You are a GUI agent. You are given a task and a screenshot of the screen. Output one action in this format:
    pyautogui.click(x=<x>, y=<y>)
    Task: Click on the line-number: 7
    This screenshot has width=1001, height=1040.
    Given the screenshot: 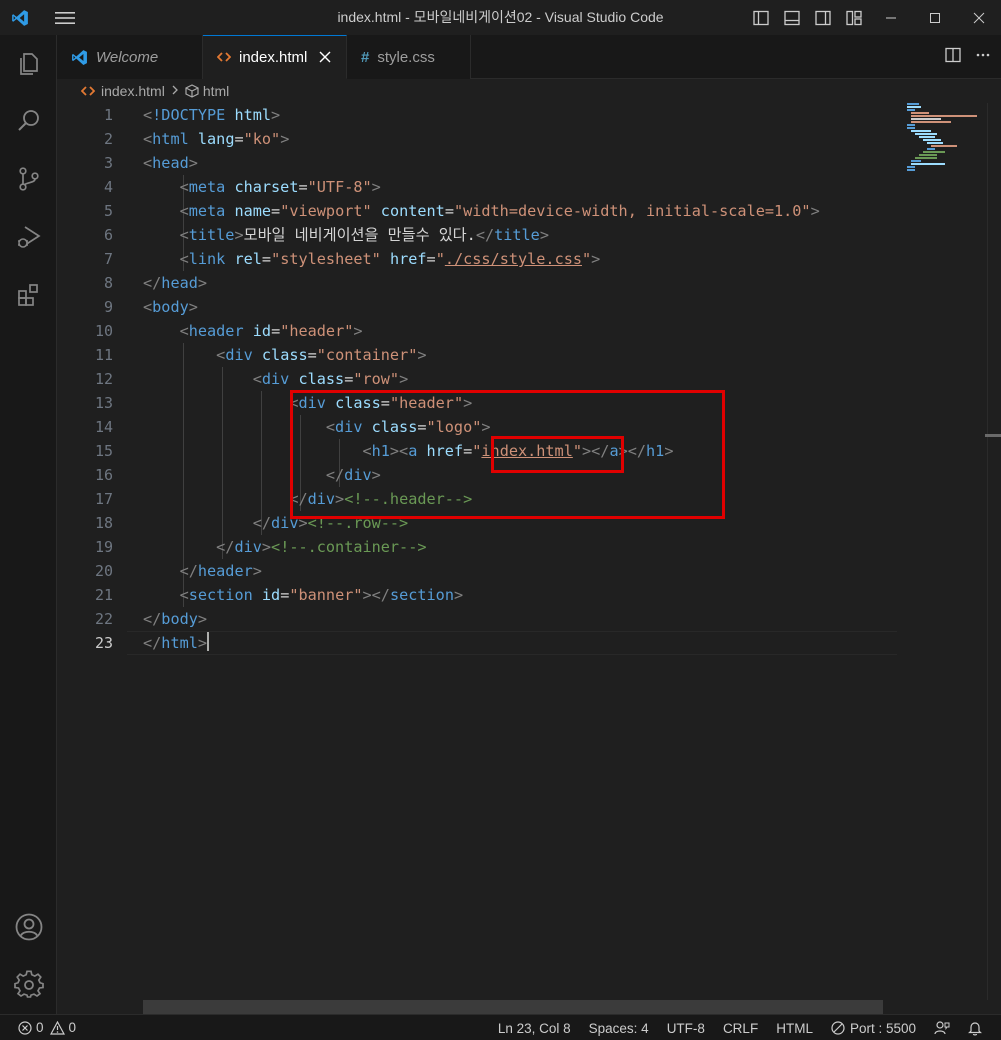 What is the action you would take?
    pyautogui.click(x=108, y=259)
    